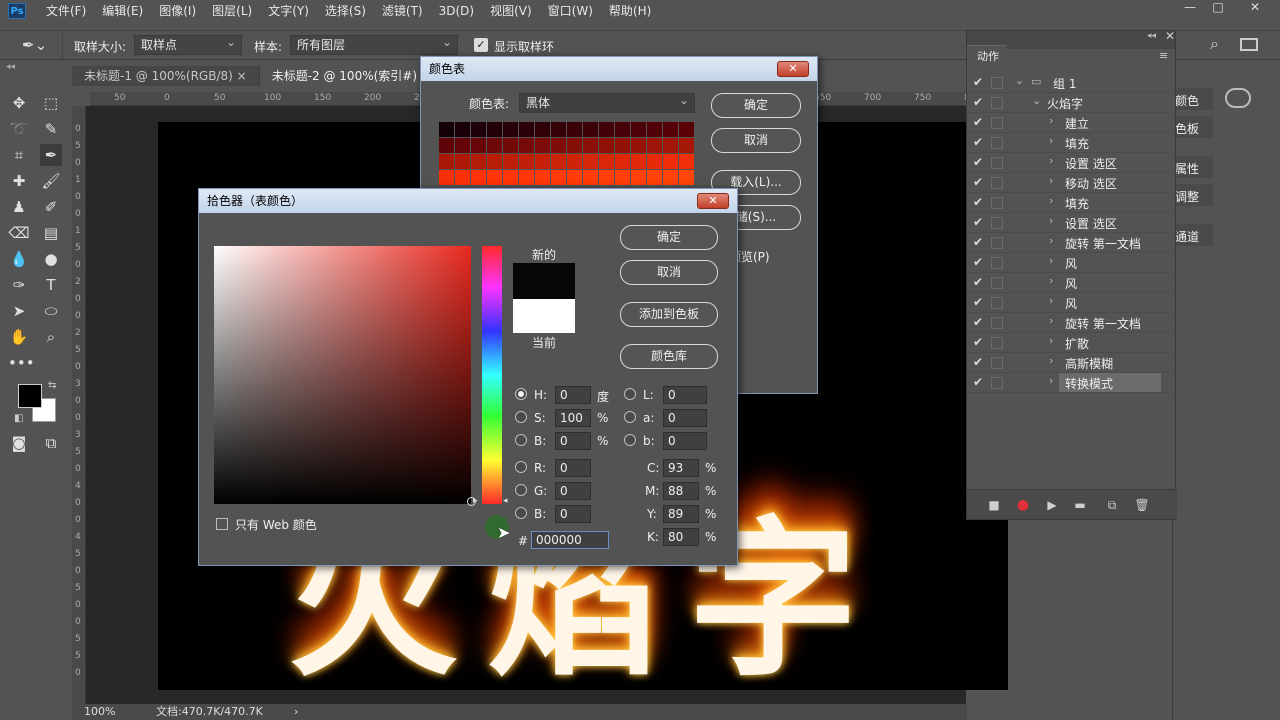 The width and height of the screenshot is (1280, 720). What do you see at coordinates (511, 11) in the screenshot?
I see `menu-view: 视图(V)` at bounding box center [511, 11].